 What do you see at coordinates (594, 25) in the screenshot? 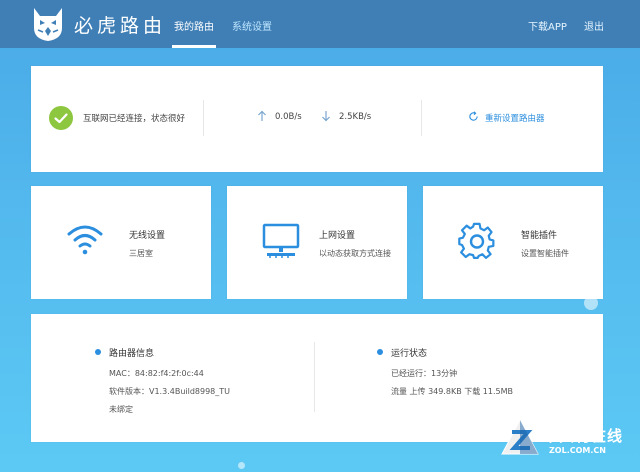
I see `logout-link: 退出` at bounding box center [594, 25].